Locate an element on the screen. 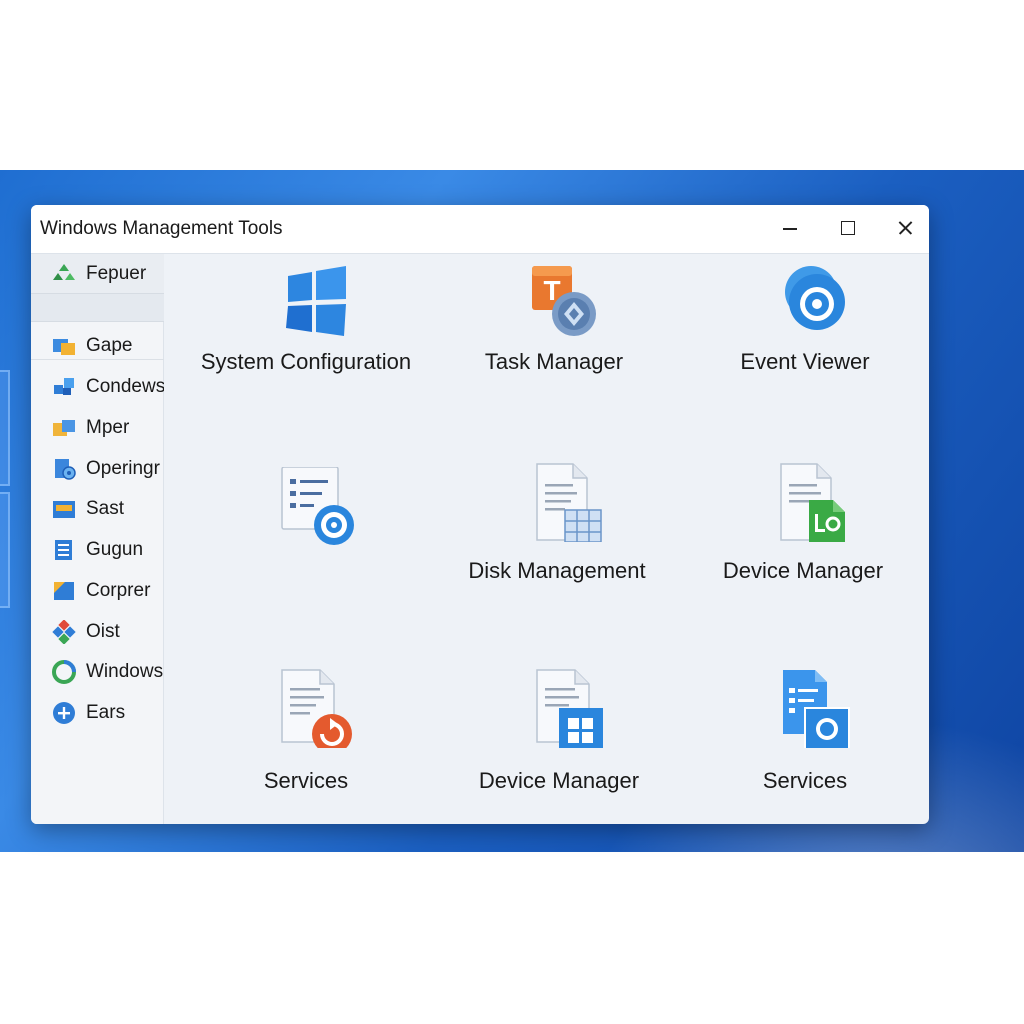  windows-logo-icon is located at coordinates (316, 301).